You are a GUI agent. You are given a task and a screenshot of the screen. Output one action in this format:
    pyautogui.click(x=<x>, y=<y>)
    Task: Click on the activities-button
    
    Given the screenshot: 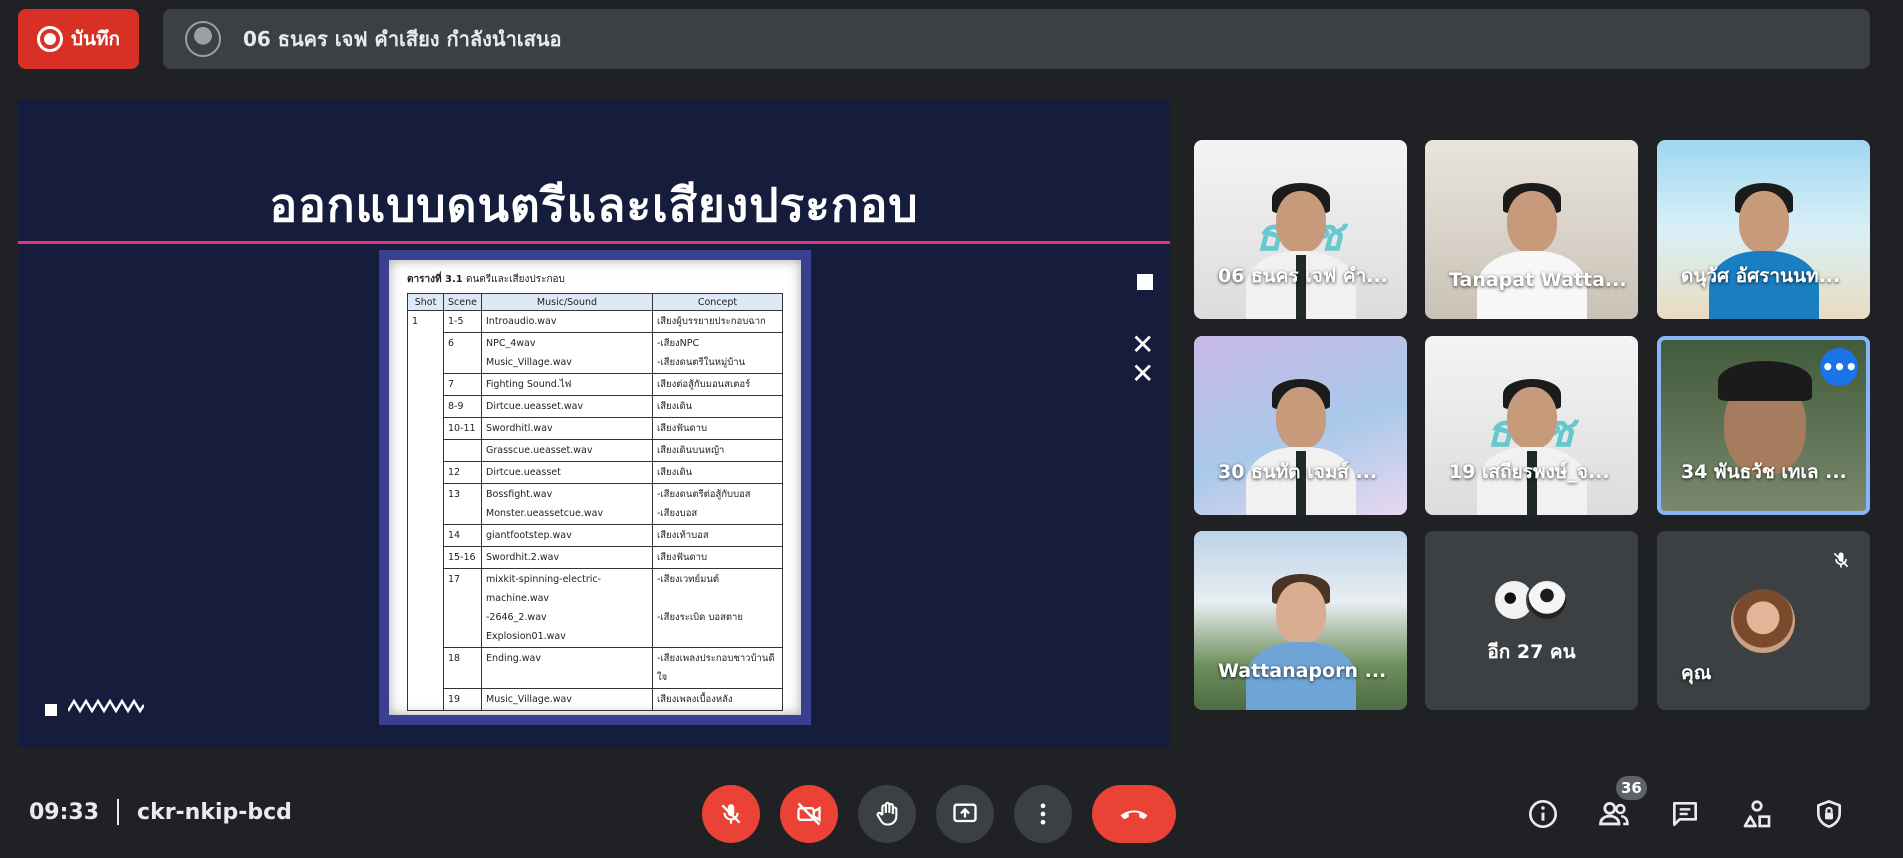 What is the action you would take?
    pyautogui.click(x=1757, y=814)
    